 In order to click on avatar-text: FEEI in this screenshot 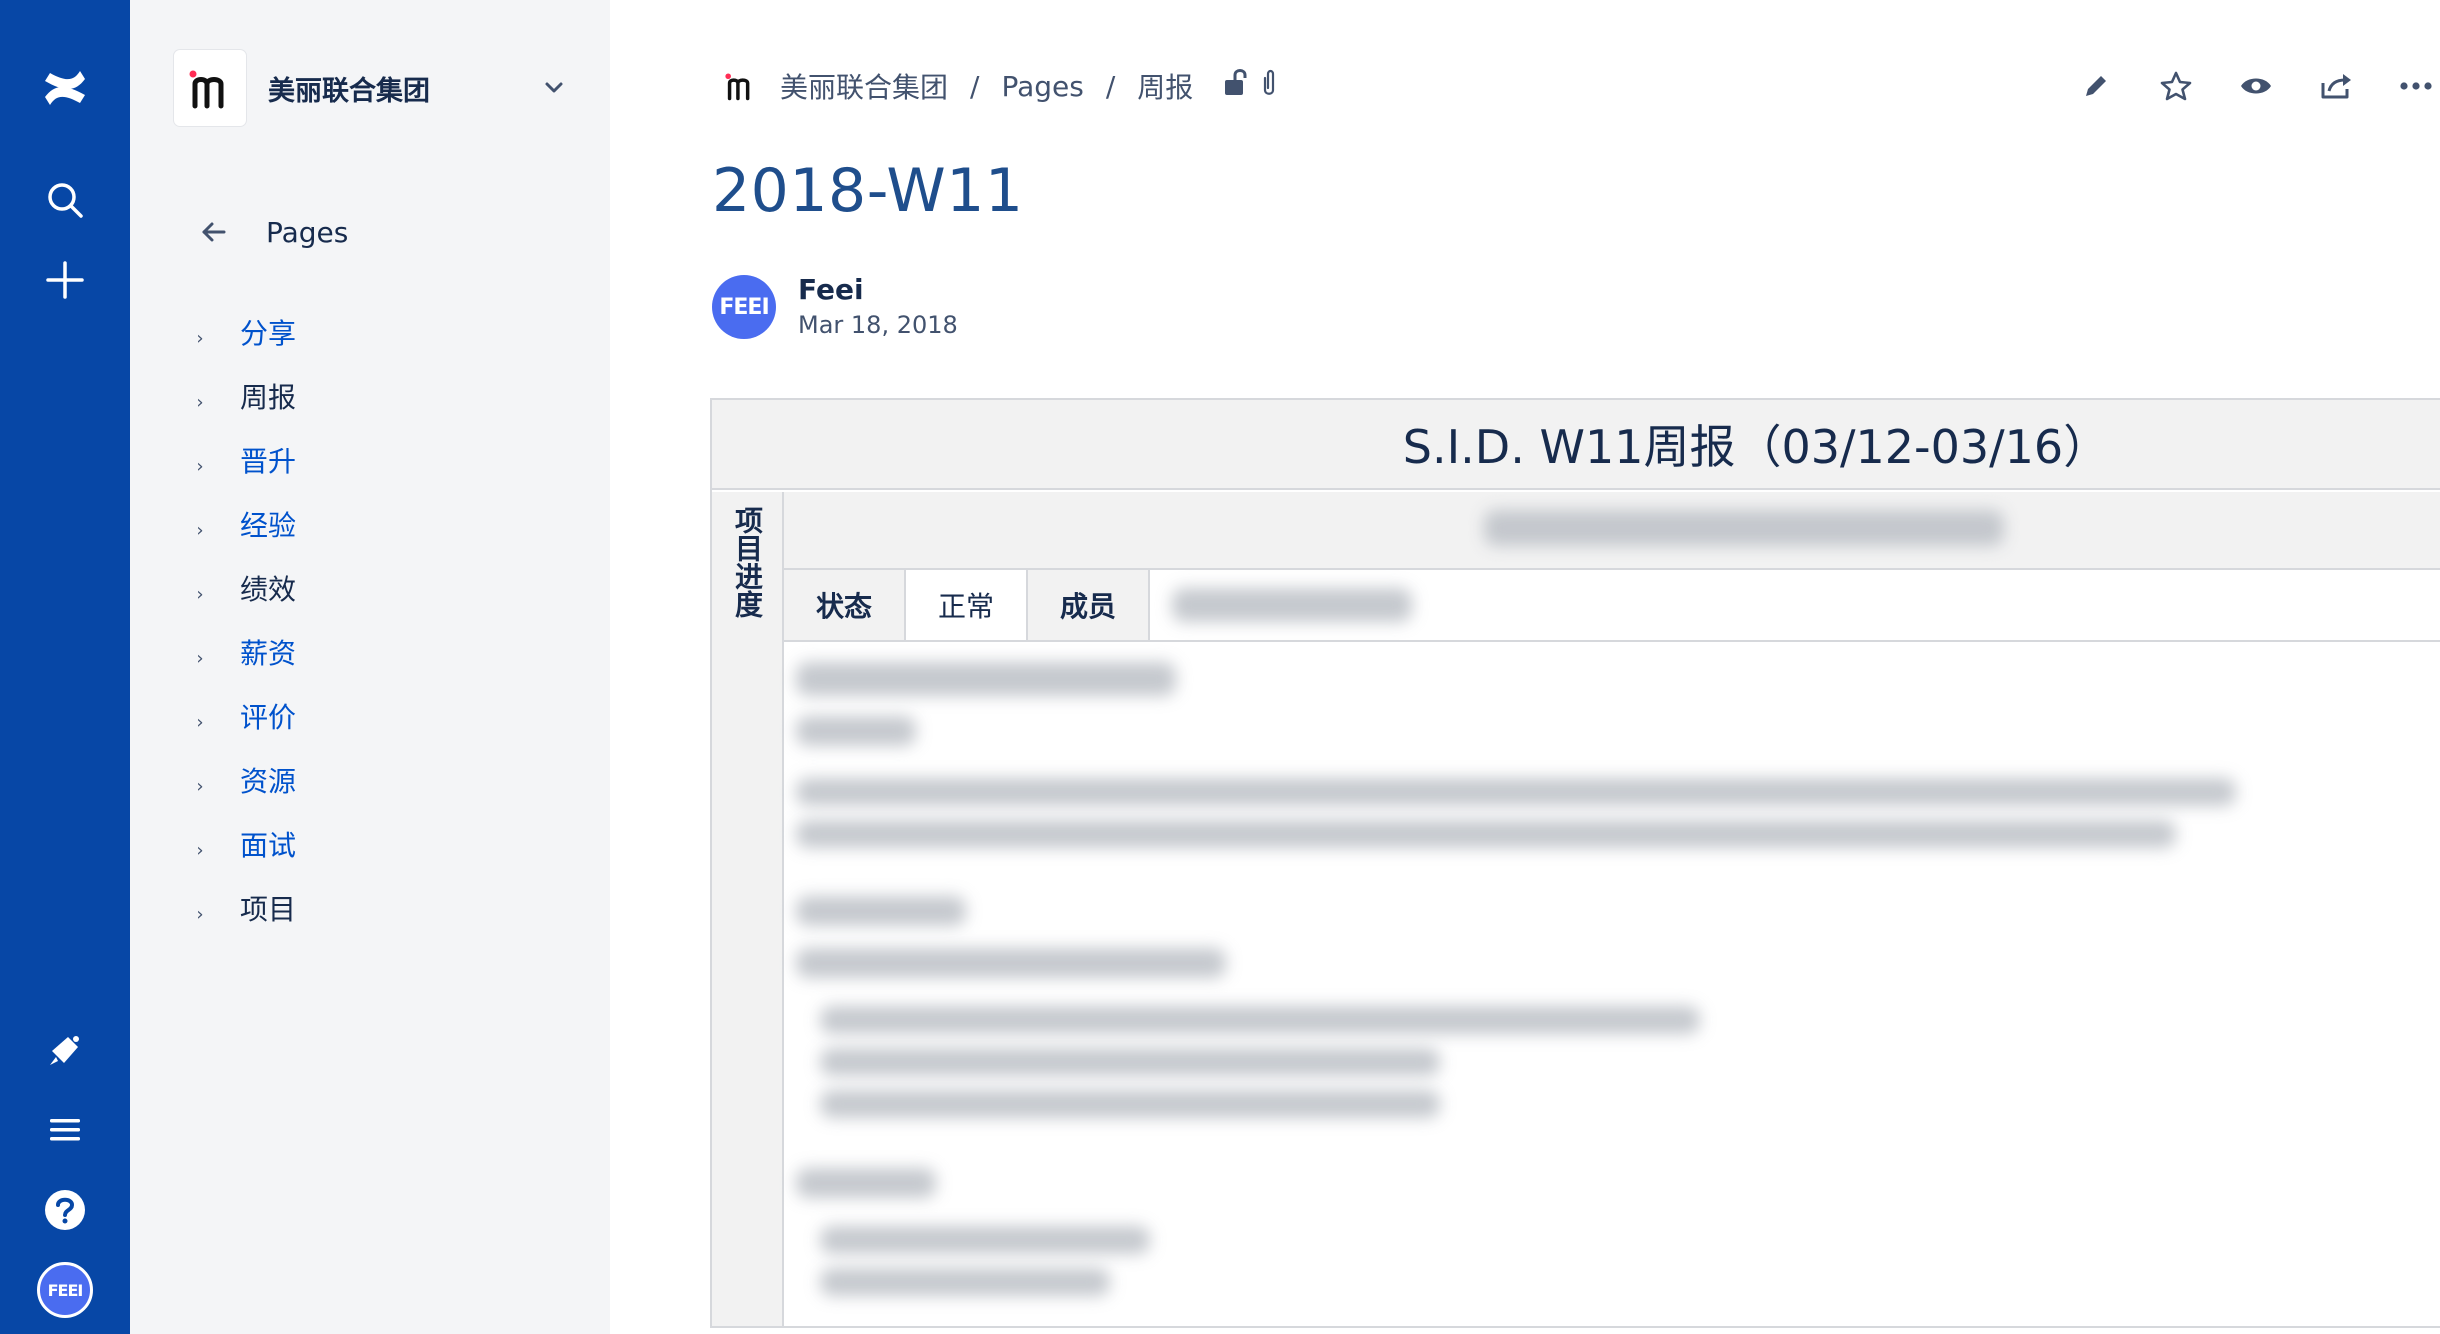, I will do `click(65, 1290)`.